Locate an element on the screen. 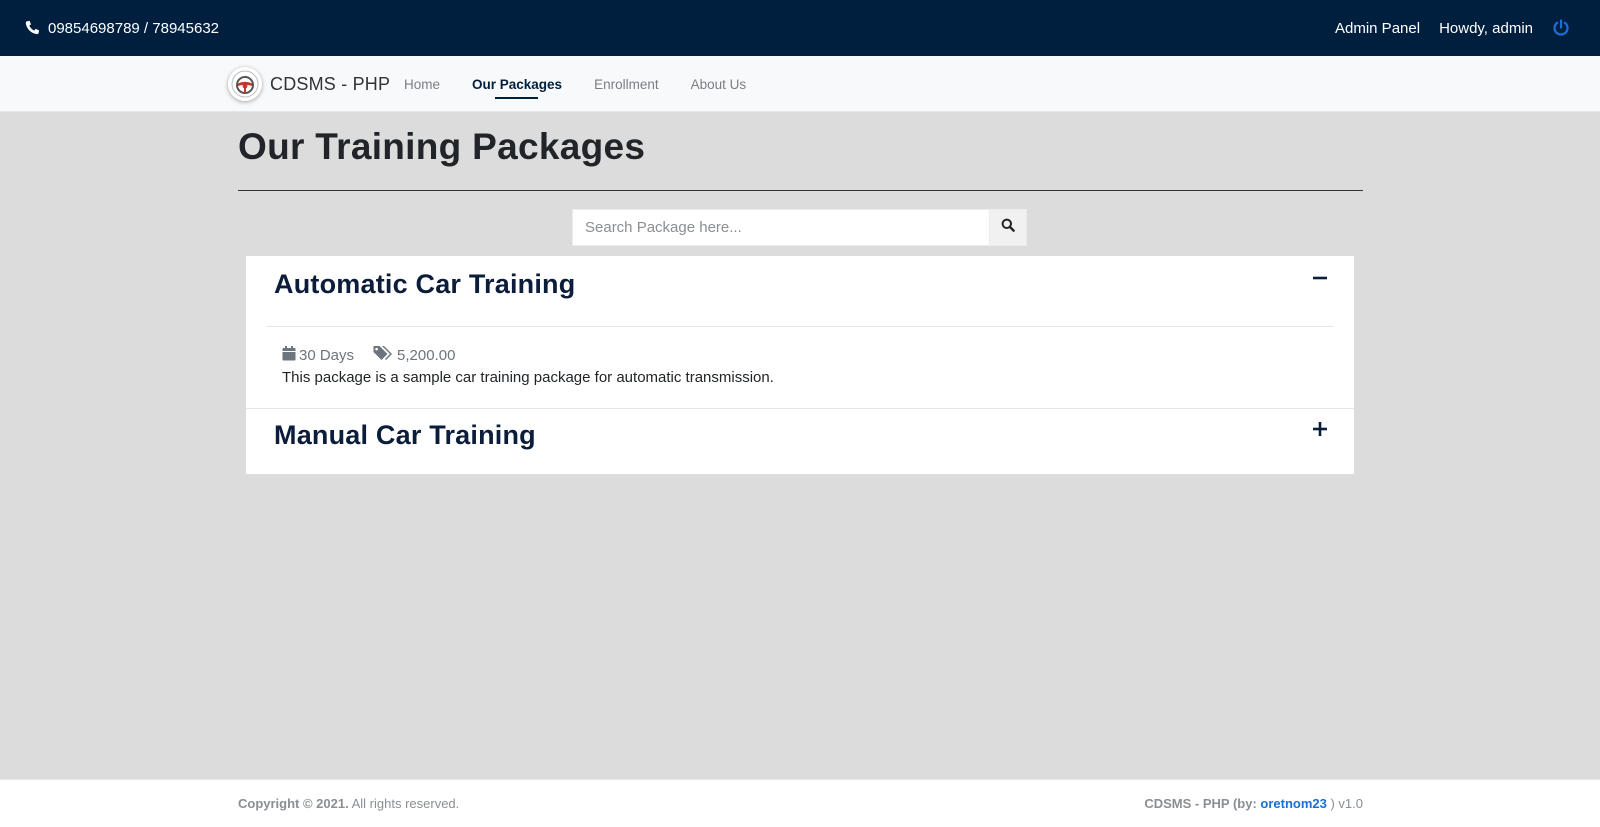  plus-icon is located at coordinates (1320, 429).